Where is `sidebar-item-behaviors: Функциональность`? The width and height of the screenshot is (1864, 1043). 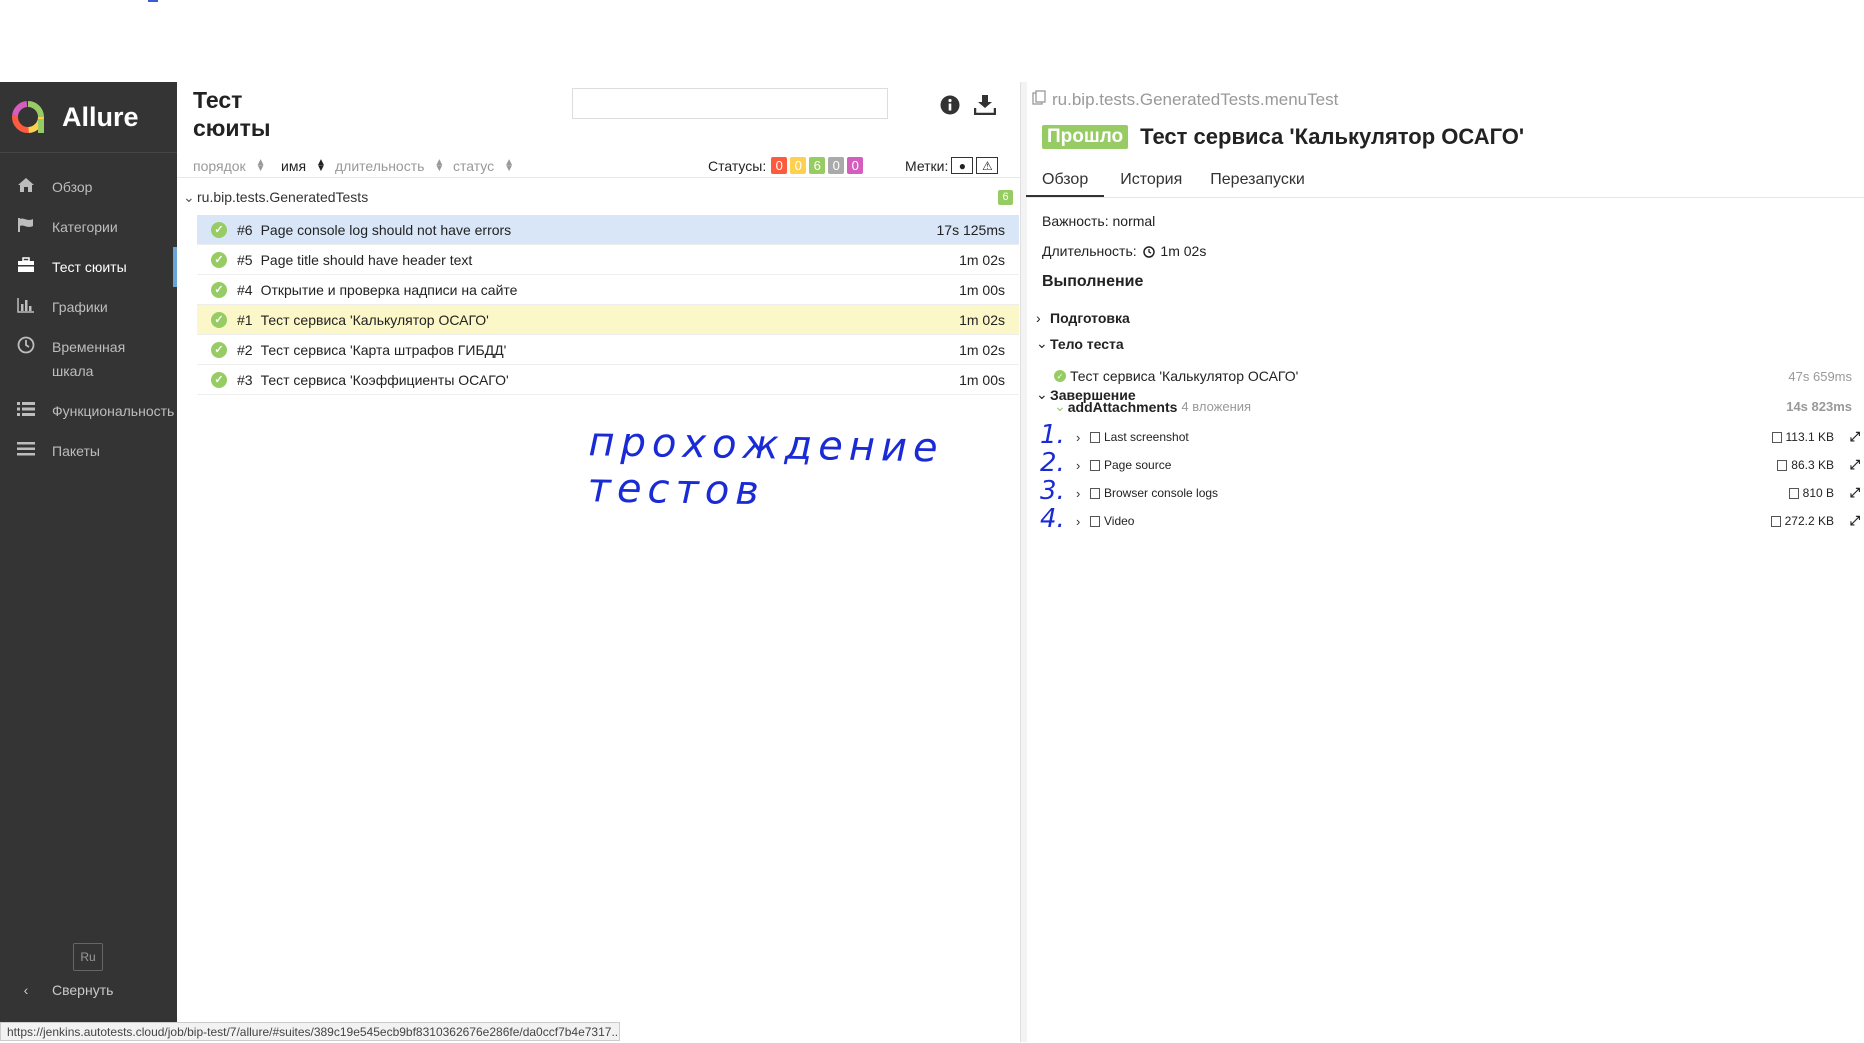
sidebar-item-behaviors: Функциональность is located at coordinates (88, 411).